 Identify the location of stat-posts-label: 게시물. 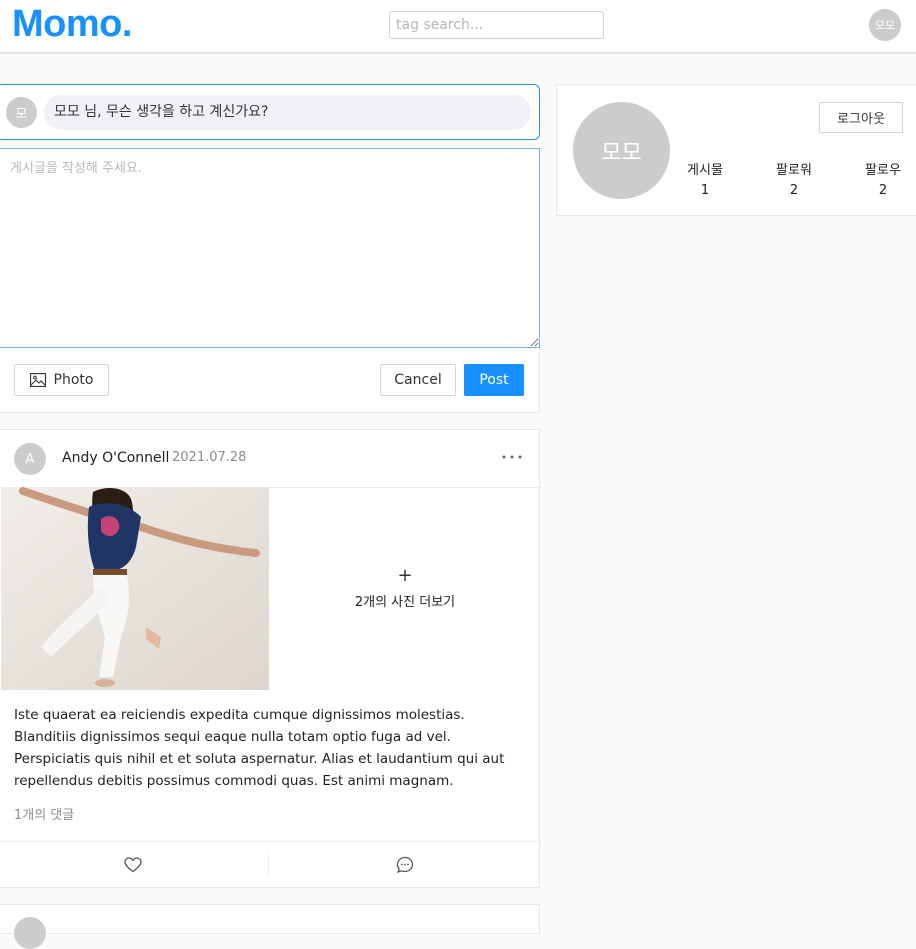
(705, 170).